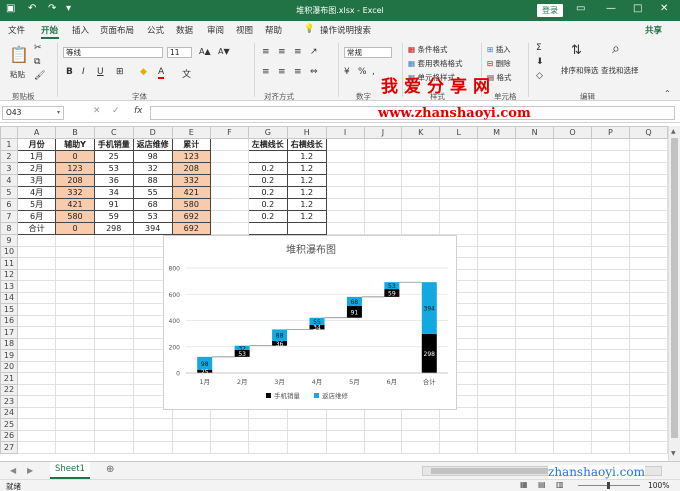  I want to click on phonetic-icon: 文, so click(186, 73).